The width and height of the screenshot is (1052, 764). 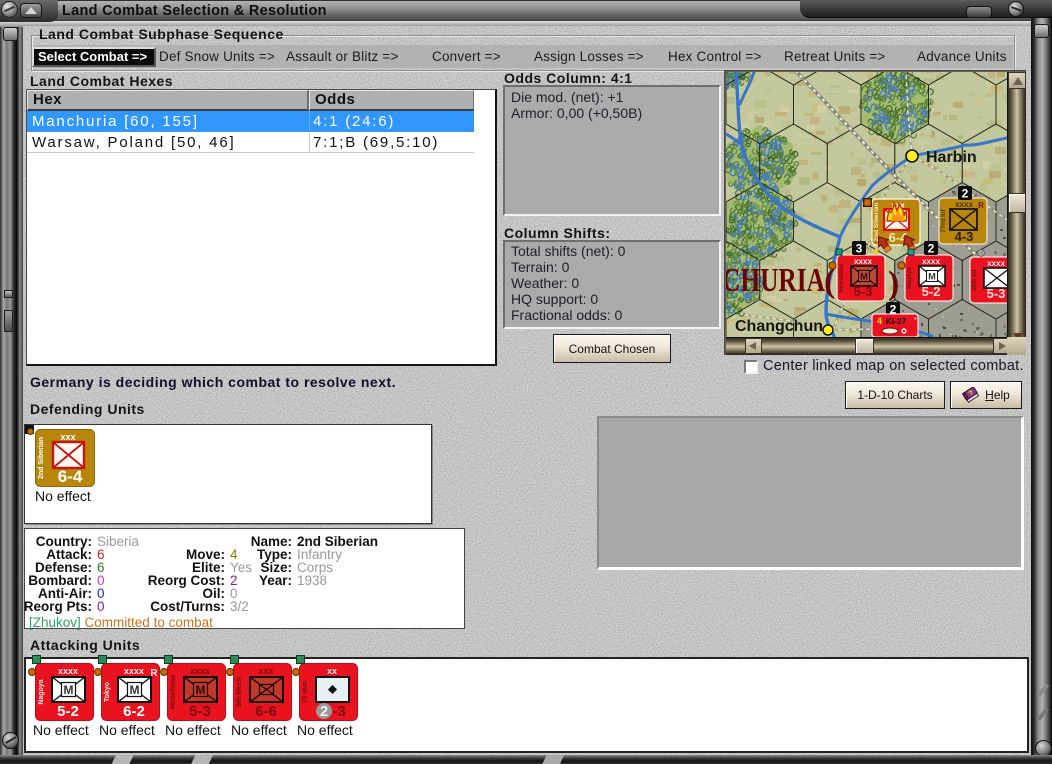 I want to click on svg-text: 3, so click(x=859, y=249).